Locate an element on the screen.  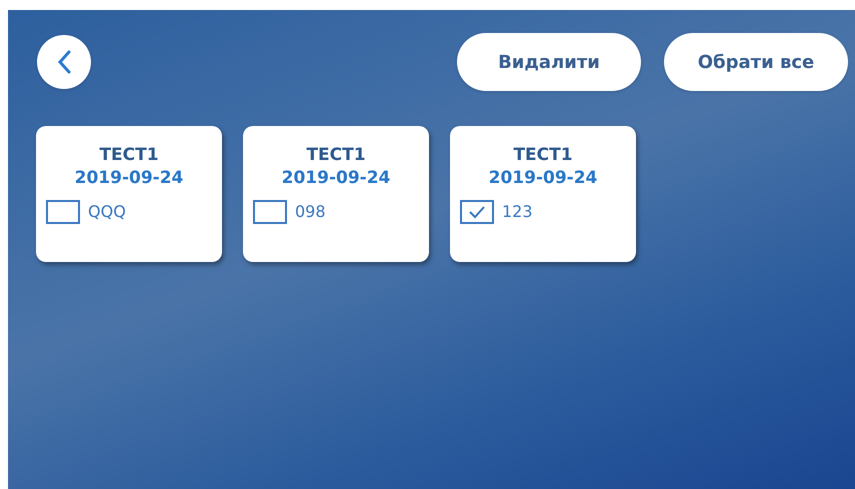
back-icon is located at coordinates (64, 62).